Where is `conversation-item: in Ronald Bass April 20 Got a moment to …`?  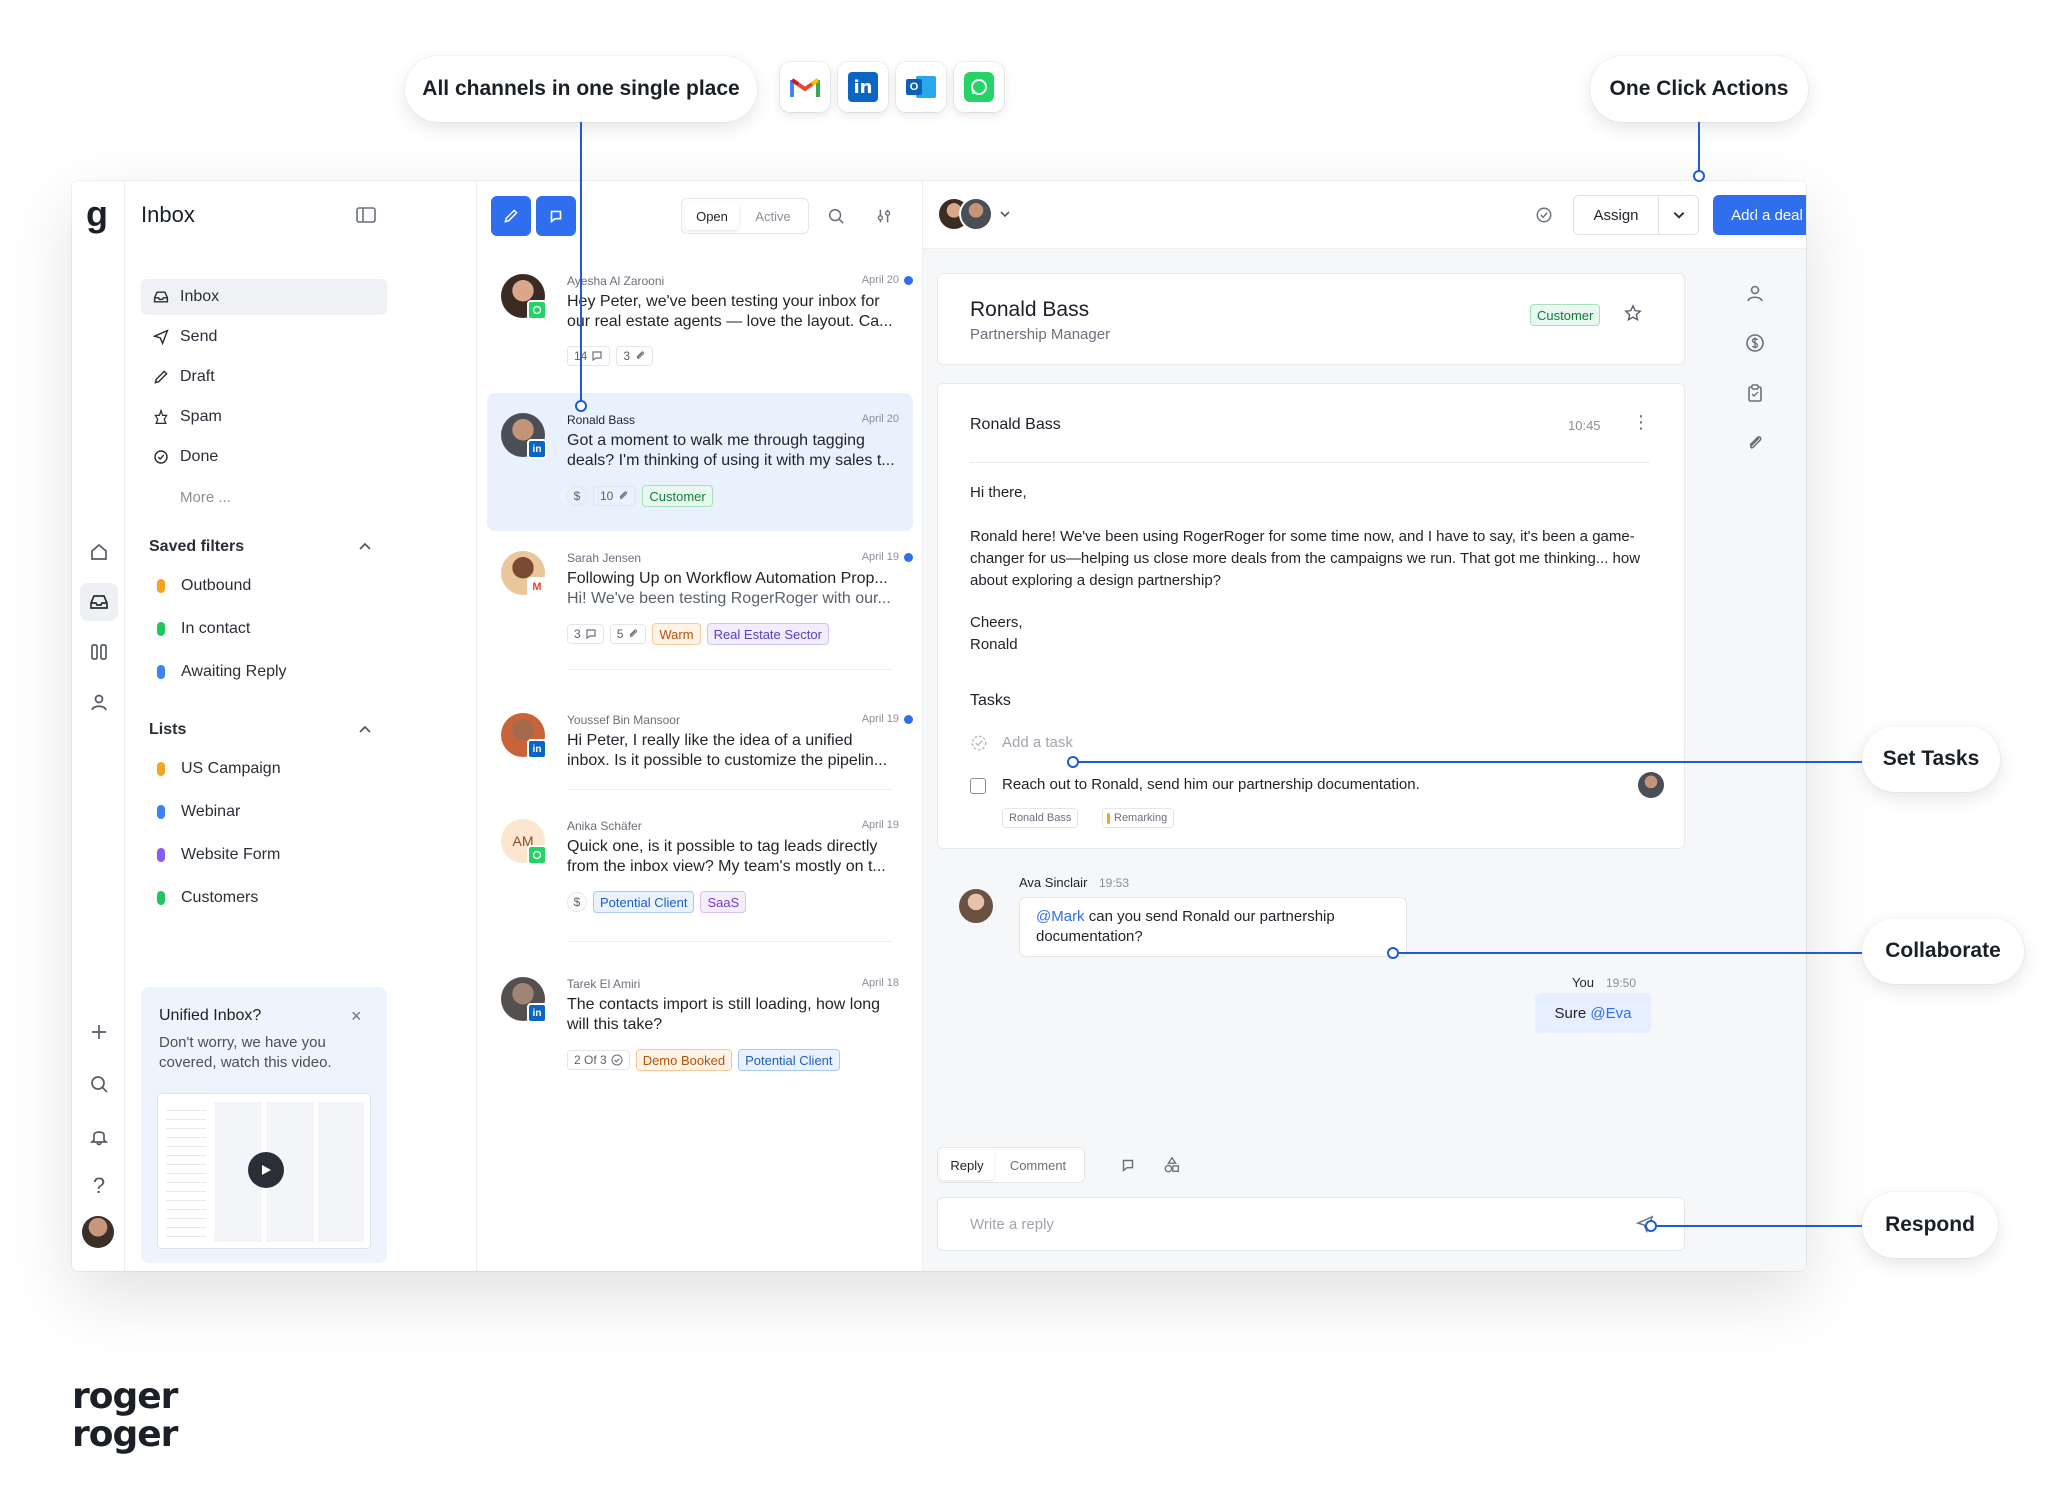 conversation-item: in Ronald Bass April 20 Got a moment to … is located at coordinates (700, 463).